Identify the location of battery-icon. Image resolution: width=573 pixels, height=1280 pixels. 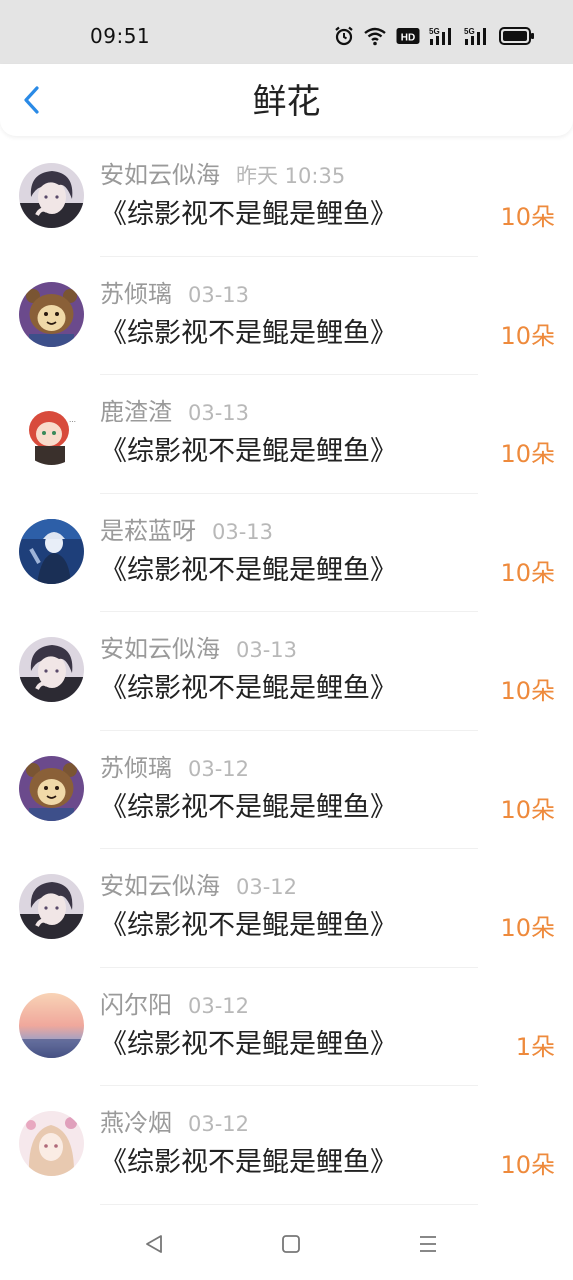
(517, 36).